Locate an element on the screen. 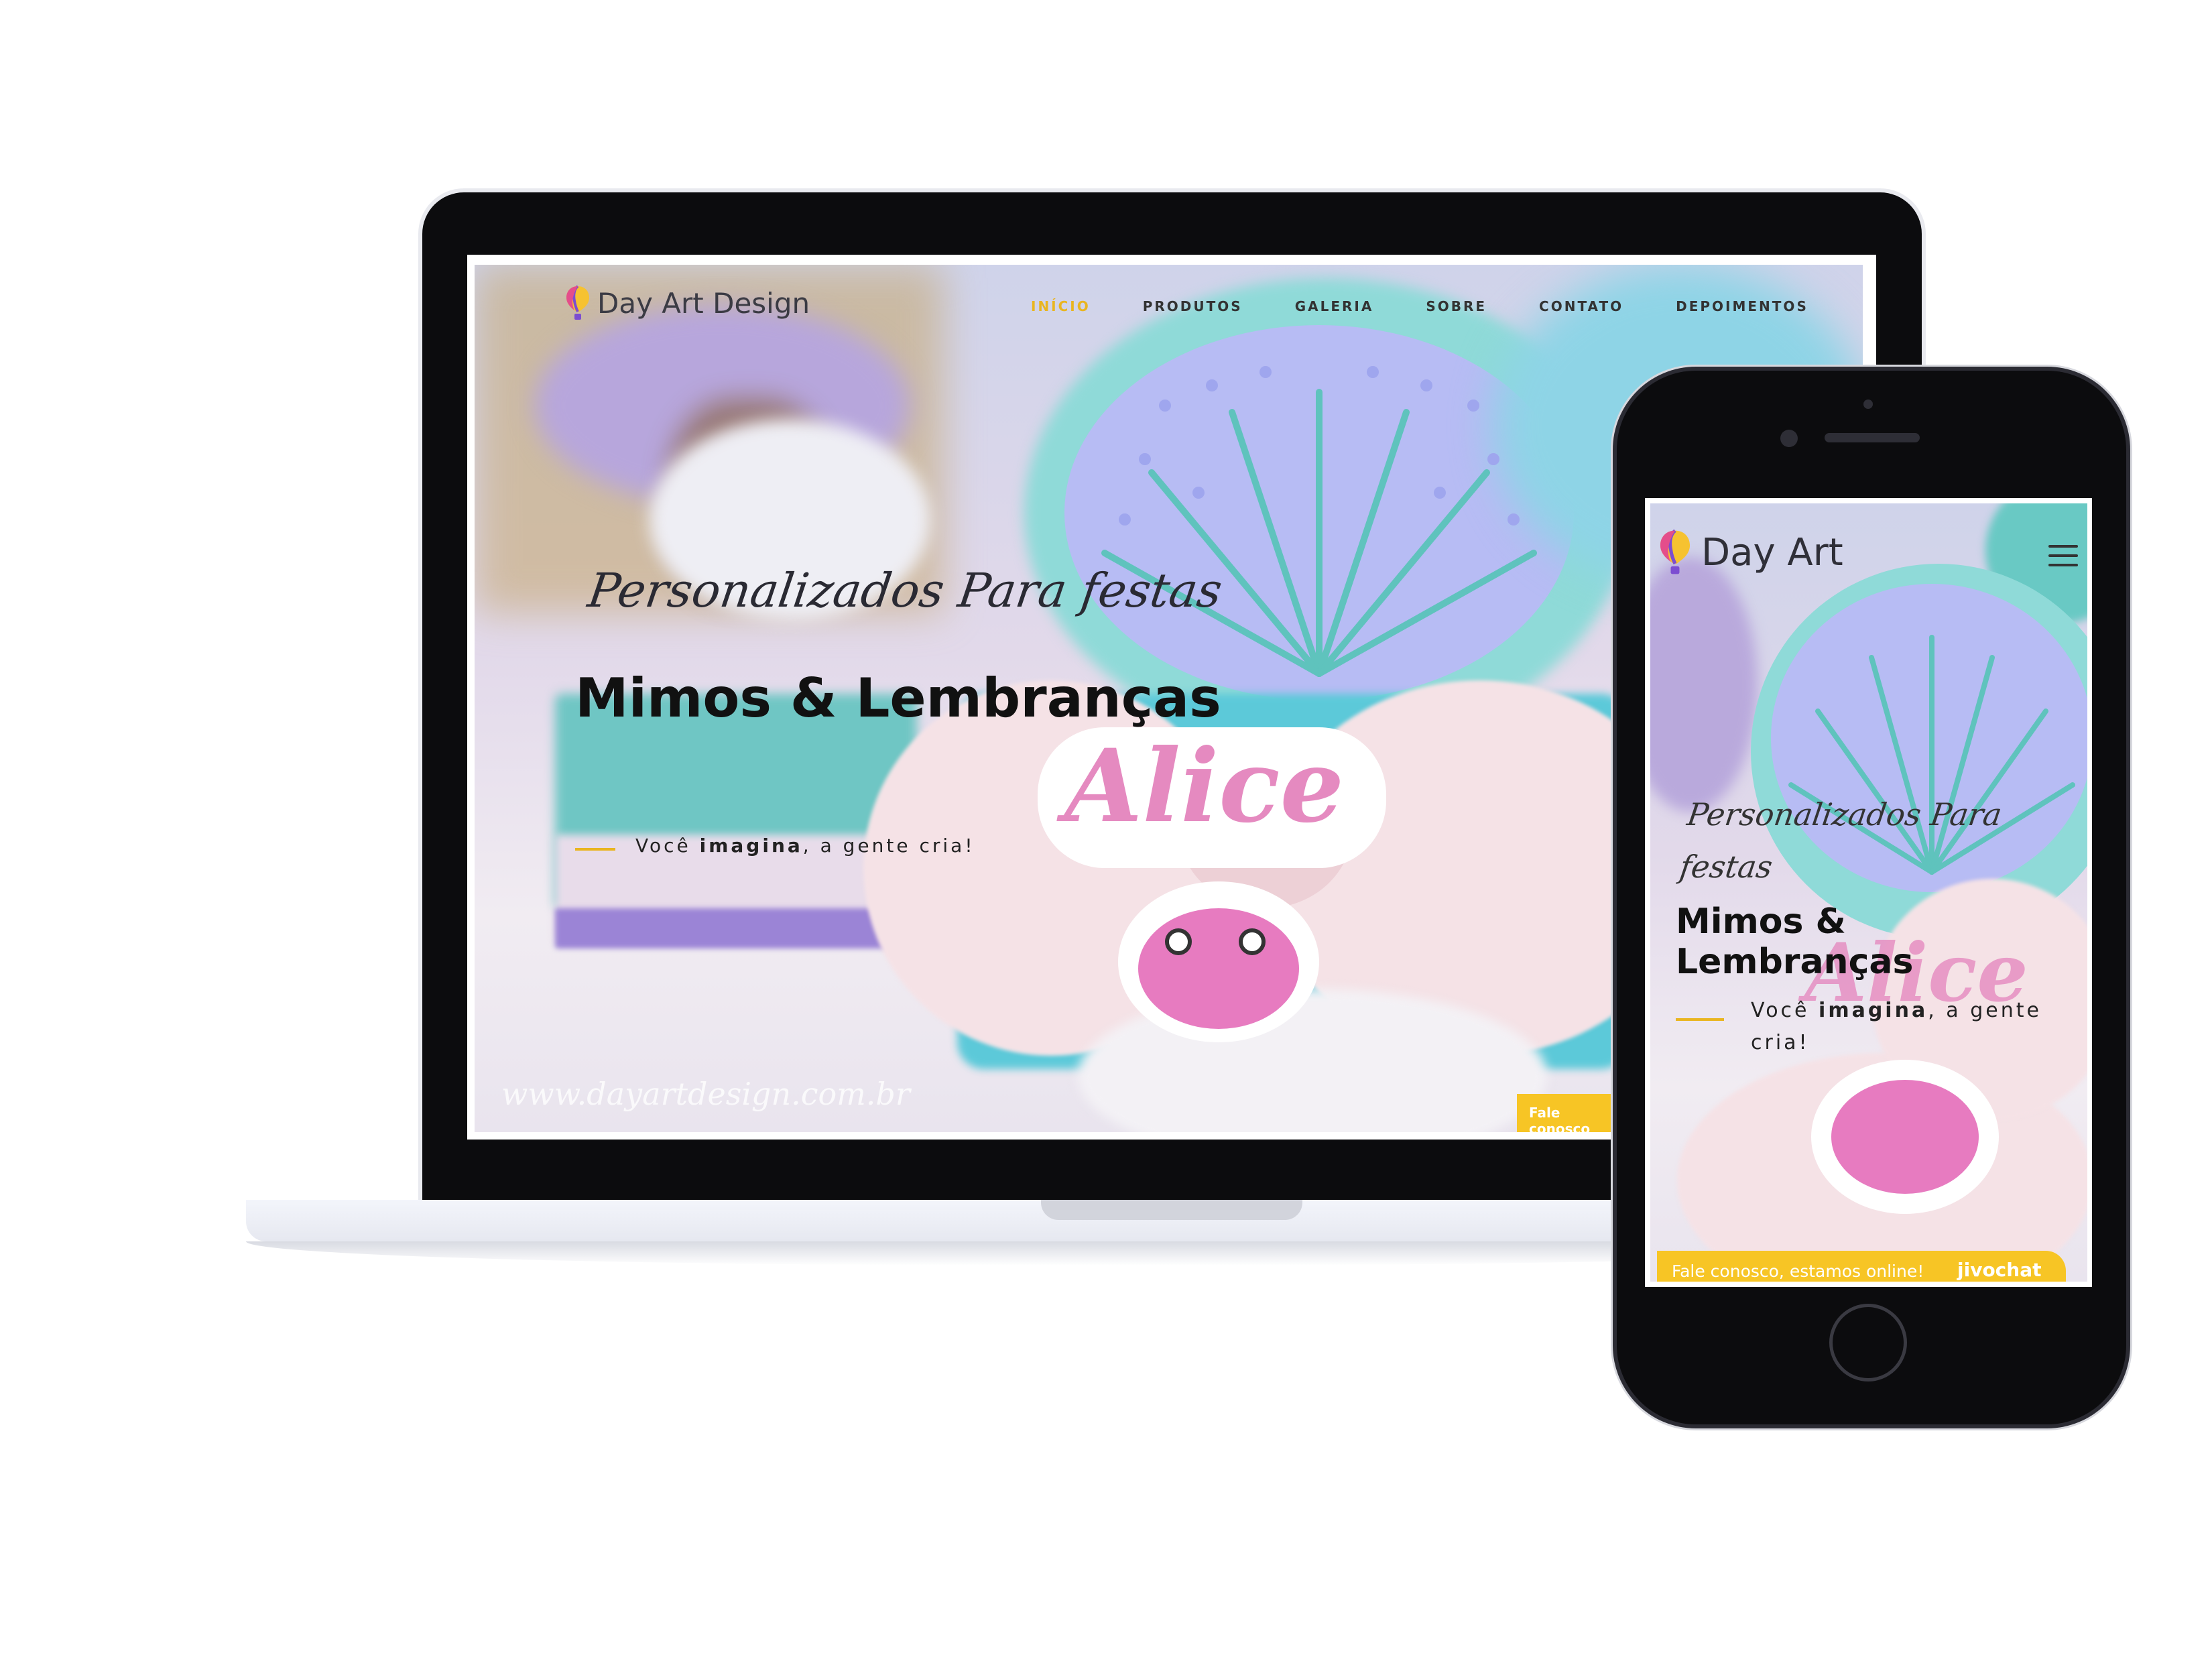  hamburger-icon is located at coordinates (2063, 559).